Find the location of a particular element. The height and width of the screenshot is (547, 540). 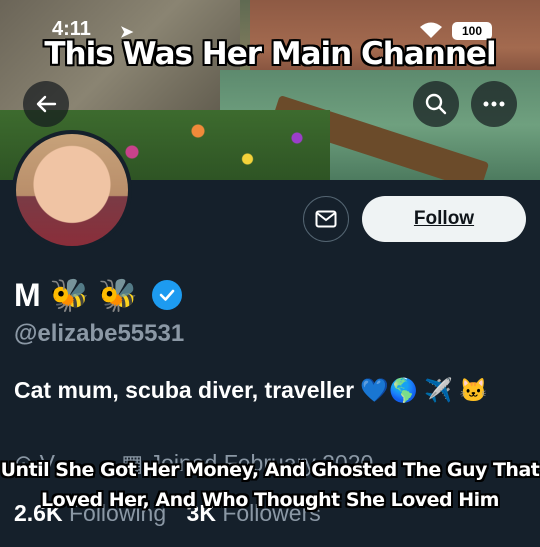

avatar is located at coordinates (72, 190).